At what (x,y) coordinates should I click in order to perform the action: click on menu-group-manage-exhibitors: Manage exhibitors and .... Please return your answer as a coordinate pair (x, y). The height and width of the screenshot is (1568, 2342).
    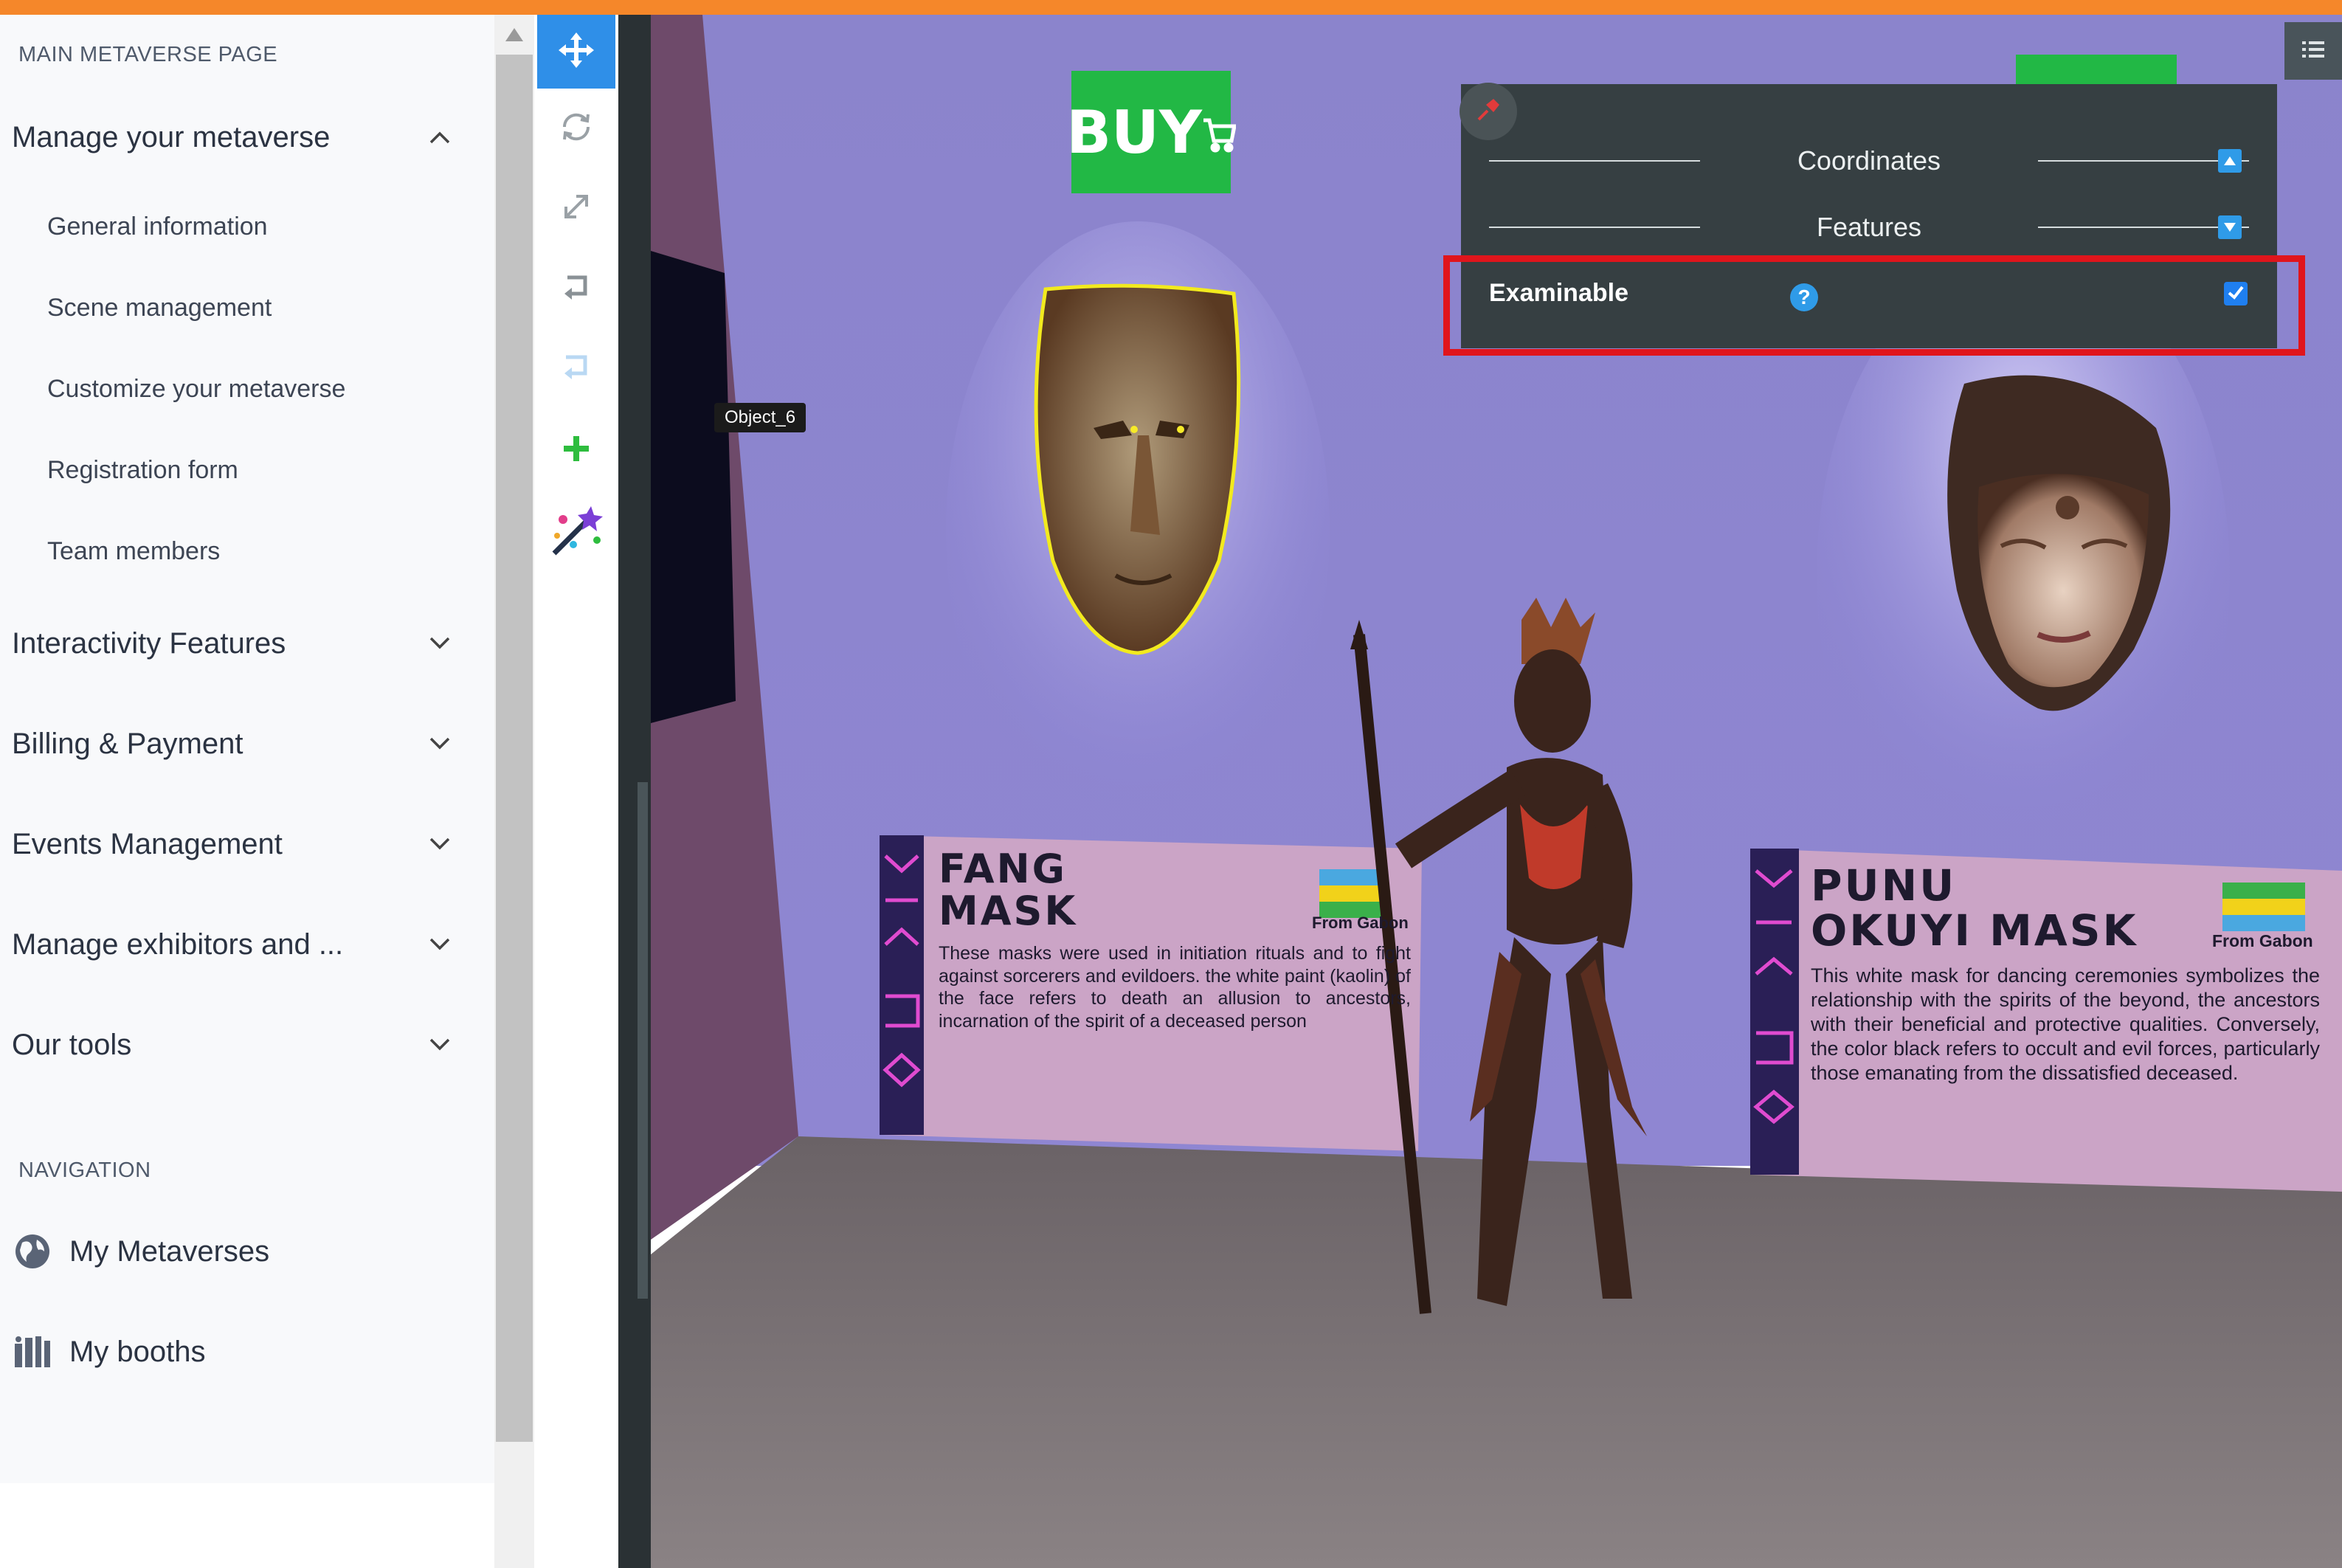
    Looking at the image, I should click on (234, 944).